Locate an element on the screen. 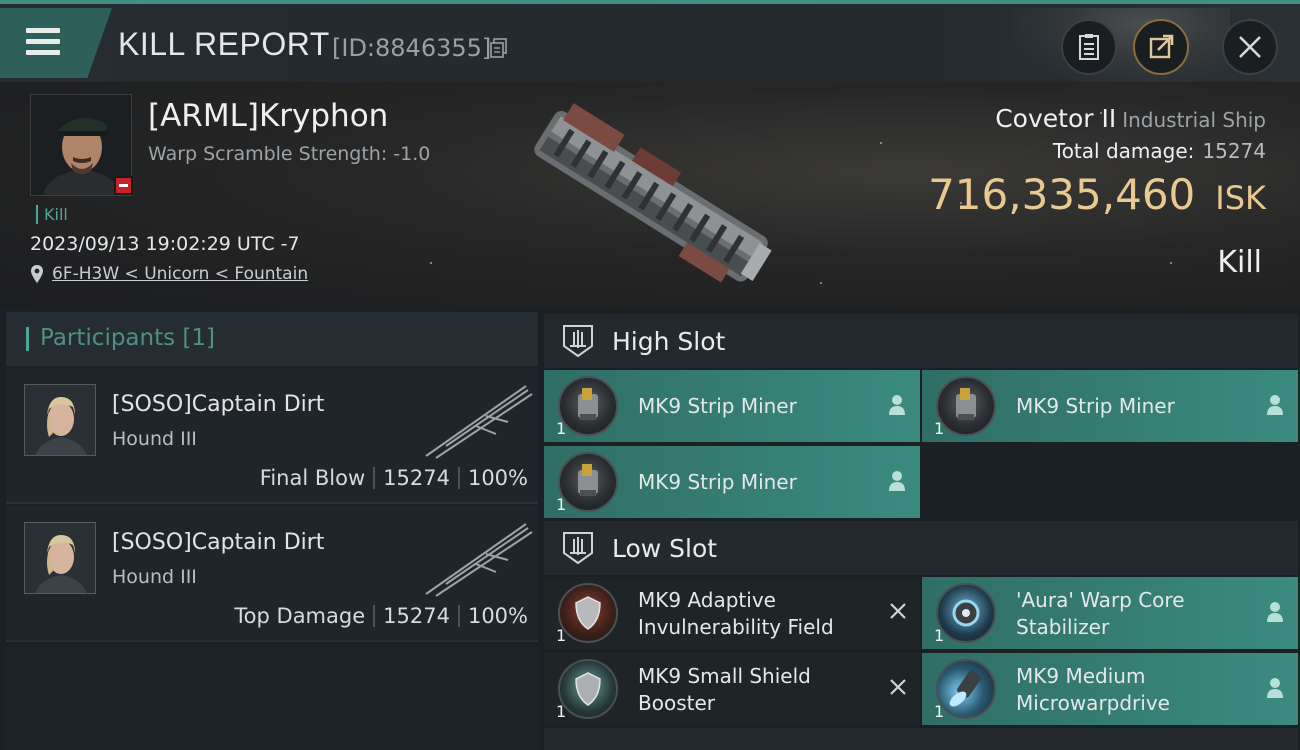 The image size is (1300, 750). participant-role: Final Blow is located at coordinates (312, 478).